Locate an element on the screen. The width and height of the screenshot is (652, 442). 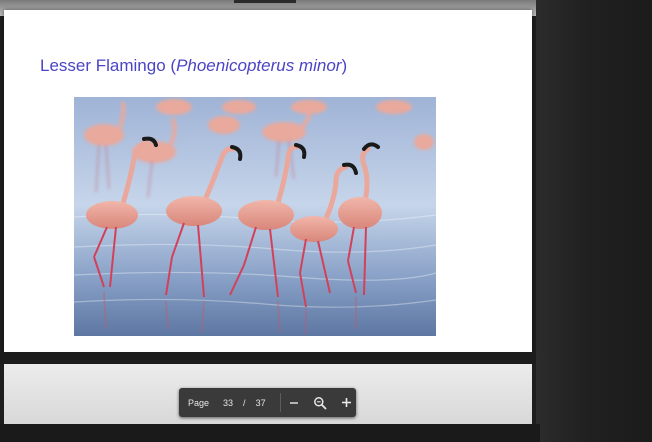
page-label: Page is located at coordinates (199, 402).